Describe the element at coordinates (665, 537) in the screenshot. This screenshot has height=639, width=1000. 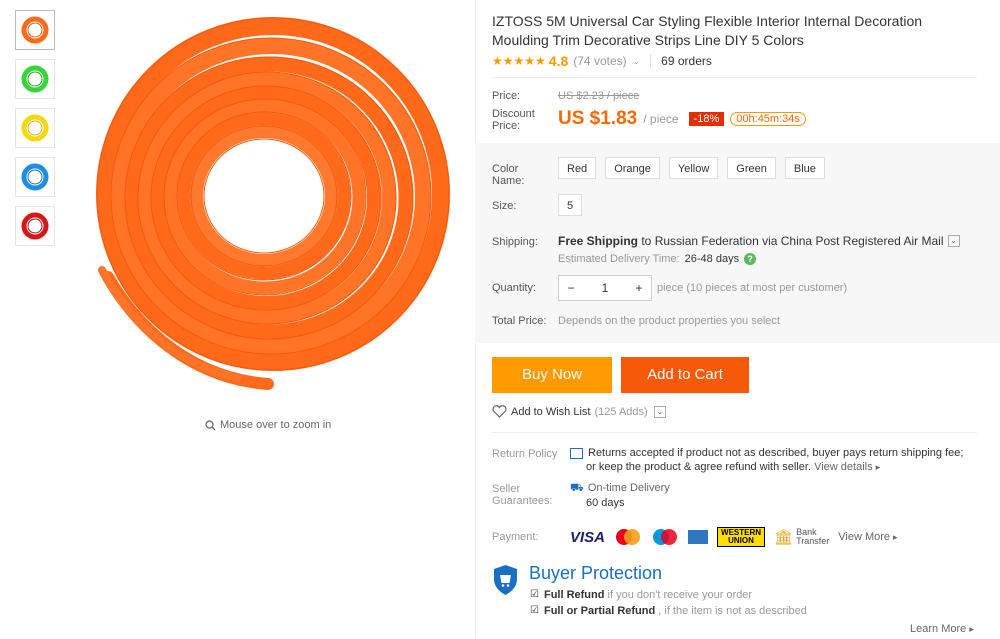
I see `maestro-icon` at that location.